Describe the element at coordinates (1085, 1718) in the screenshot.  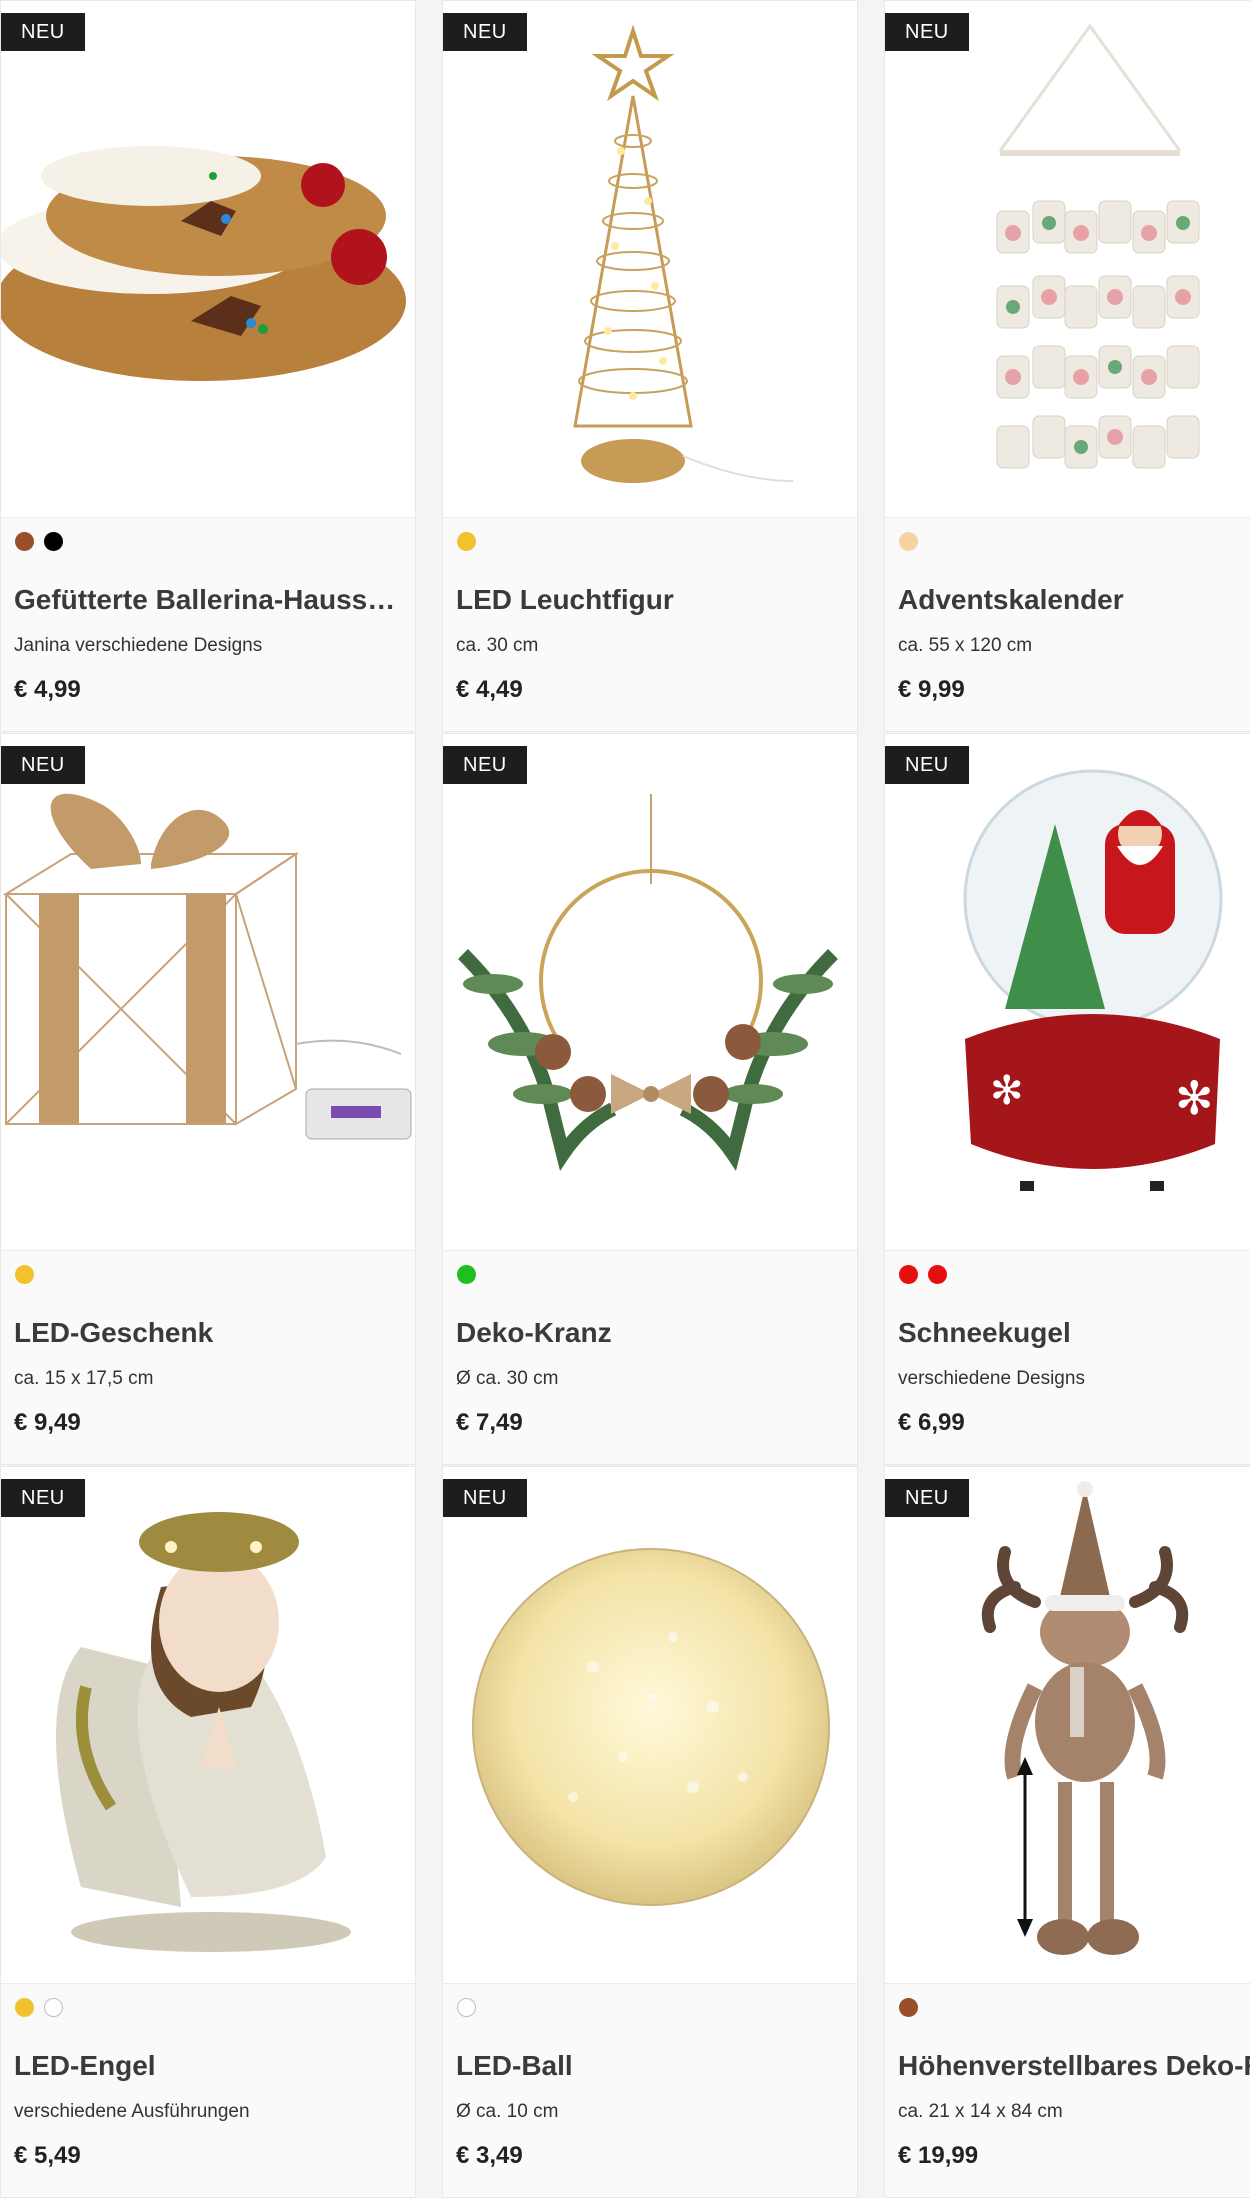
I see `reindeer-icon` at that location.